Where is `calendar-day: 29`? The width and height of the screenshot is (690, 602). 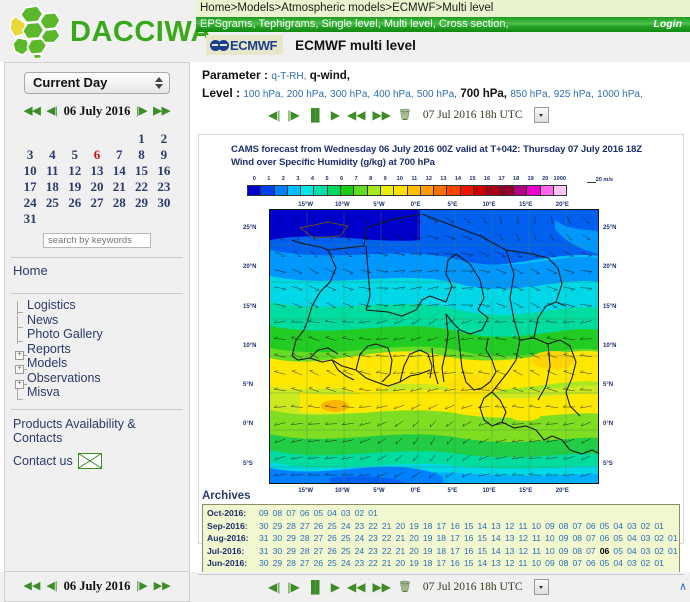
calendar-day: 29 is located at coordinates (141, 203).